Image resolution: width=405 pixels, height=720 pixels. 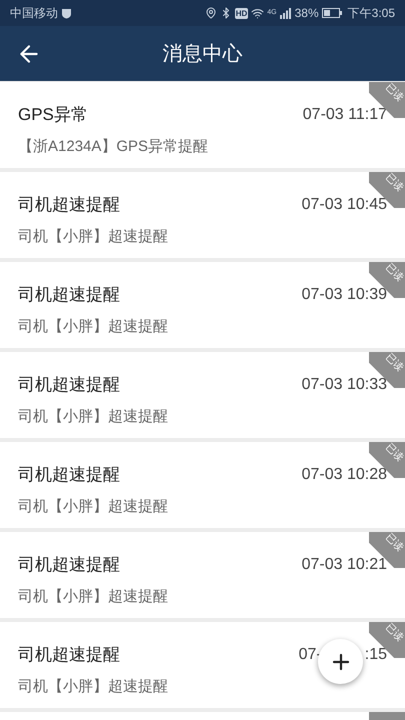 What do you see at coordinates (202, 125) in the screenshot?
I see `message-card: GPS异常 07-03 11:17 【浙A1234A】GPS异常提醒 已读` at bounding box center [202, 125].